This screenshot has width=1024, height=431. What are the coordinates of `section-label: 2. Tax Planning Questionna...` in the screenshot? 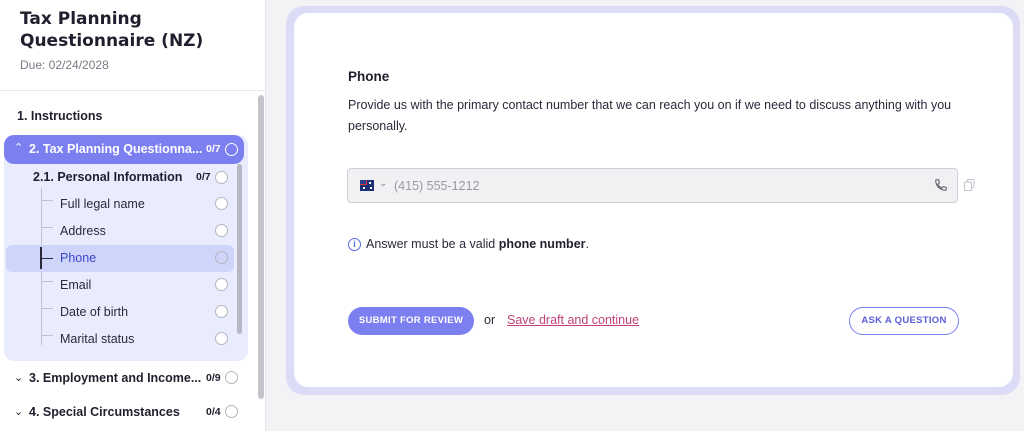 It's located at (116, 149).